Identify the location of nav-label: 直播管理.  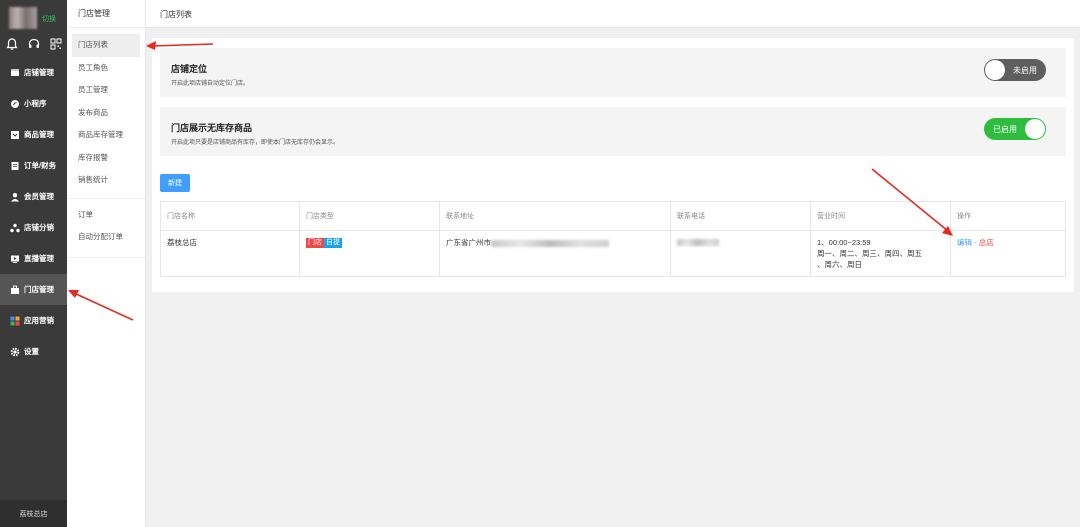
(39, 258).